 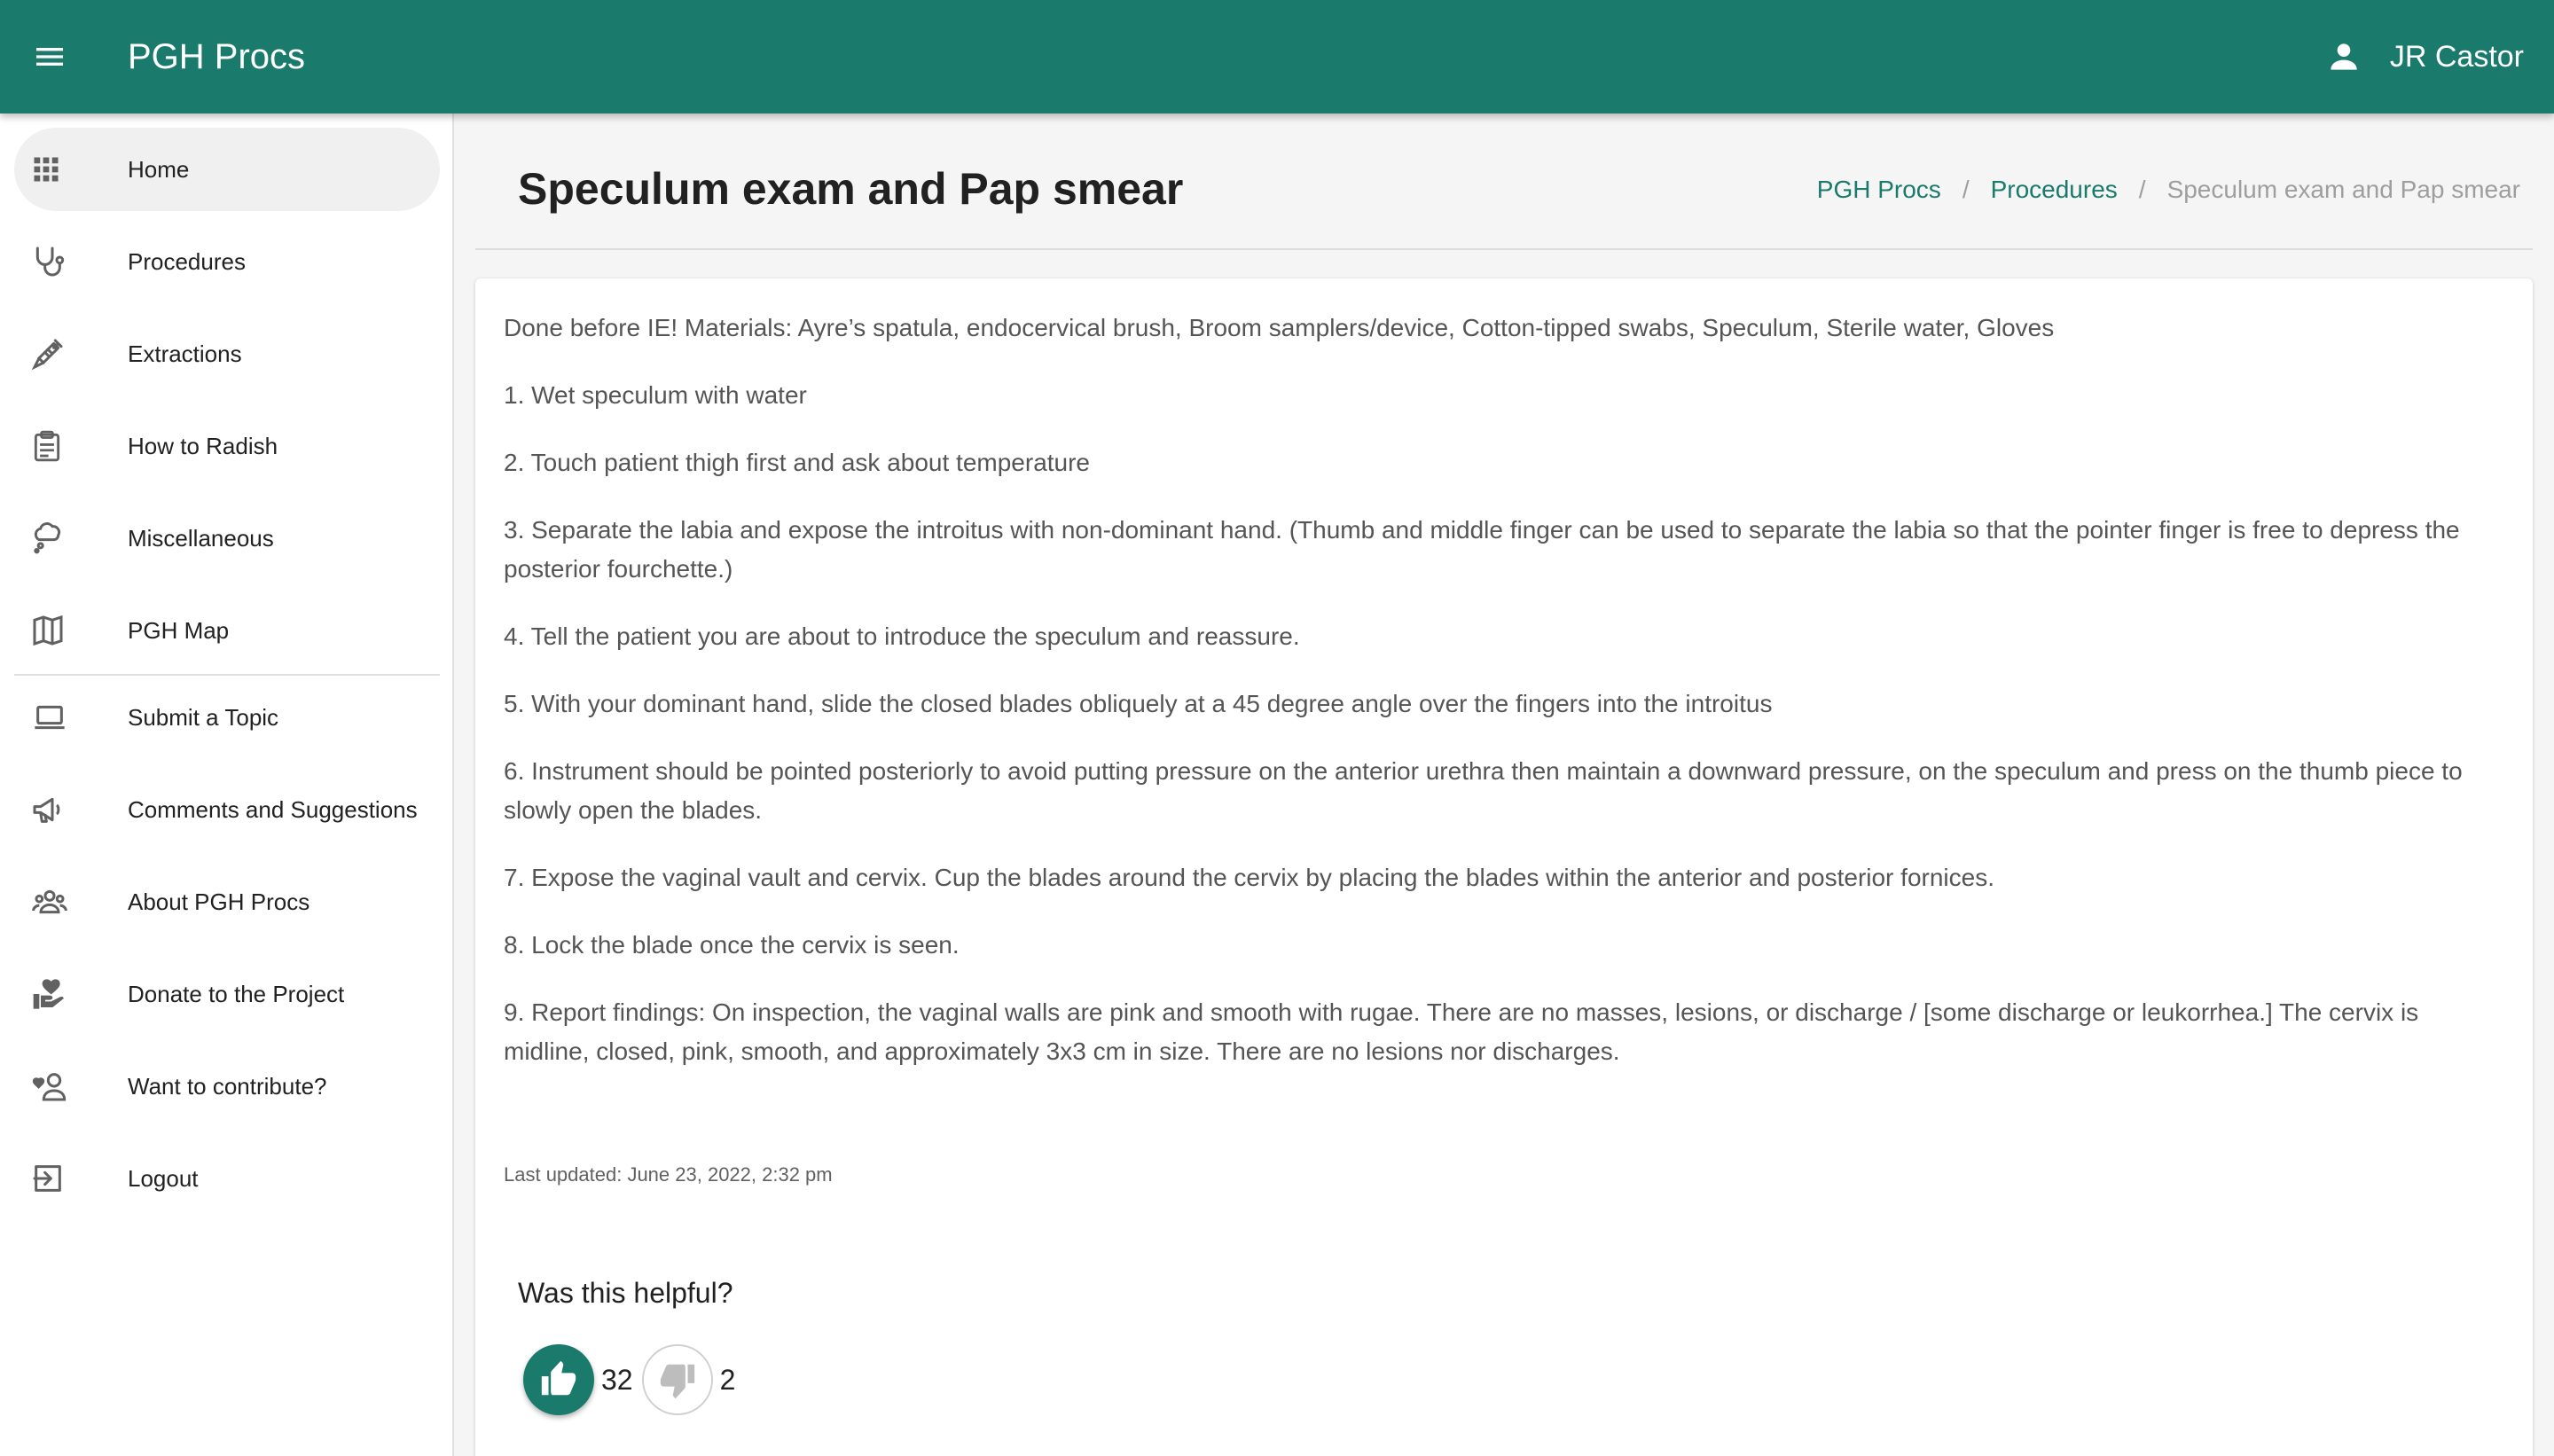 What do you see at coordinates (64, 994) in the screenshot?
I see `donate-icon` at bounding box center [64, 994].